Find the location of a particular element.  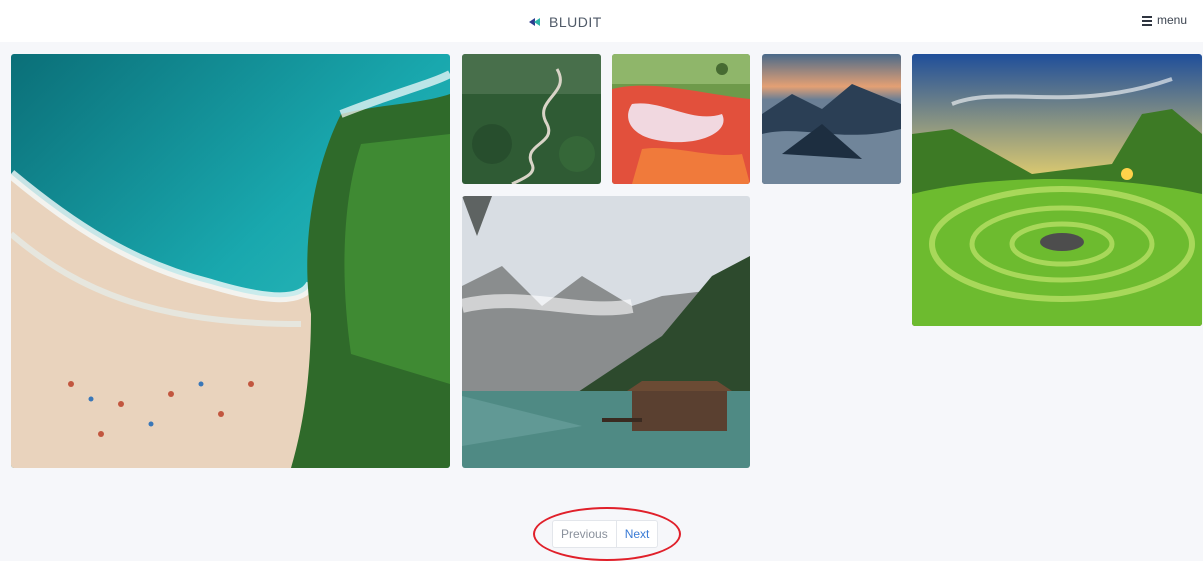

winding-forest-road-photo is located at coordinates (531, 119).